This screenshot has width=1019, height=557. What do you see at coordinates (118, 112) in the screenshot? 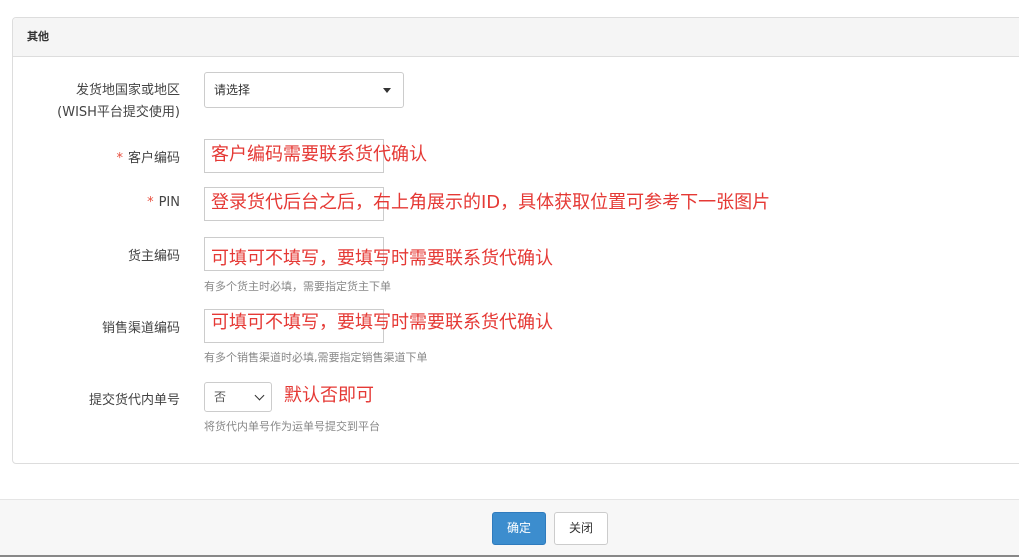
I see `origin-label-sub: (WISH平台提交使用)` at bounding box center [118, 112].